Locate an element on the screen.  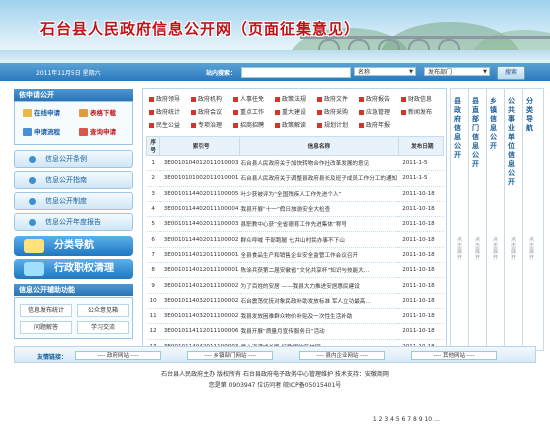
category-item: 政策法规 is located at coordinates (290, 98).